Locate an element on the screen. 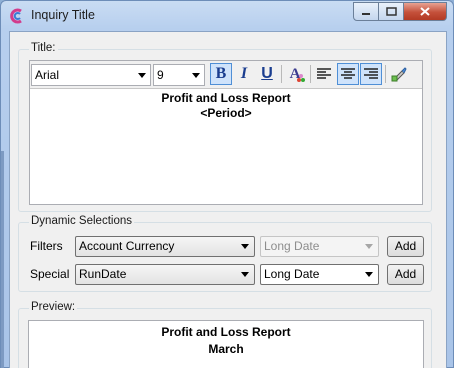 The image size is (454, 368). formatting-toolbar: Arial 9 B I U A is located at coordinates (226, 75).